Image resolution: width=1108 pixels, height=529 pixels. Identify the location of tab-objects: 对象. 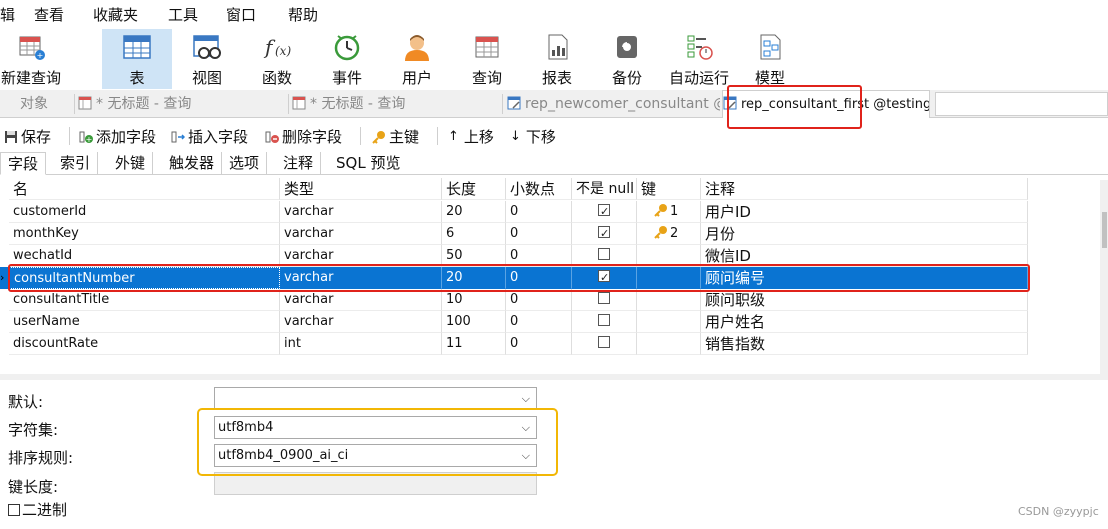
(47, 104).